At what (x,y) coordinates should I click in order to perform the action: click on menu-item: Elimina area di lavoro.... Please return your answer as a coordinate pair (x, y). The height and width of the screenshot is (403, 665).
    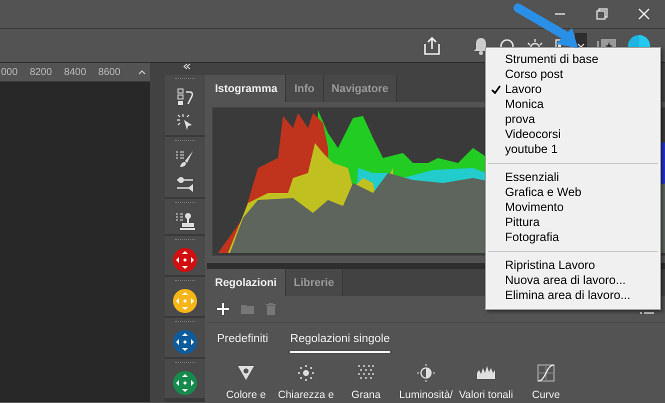
    Looking at the image, I should click on (573, 295).